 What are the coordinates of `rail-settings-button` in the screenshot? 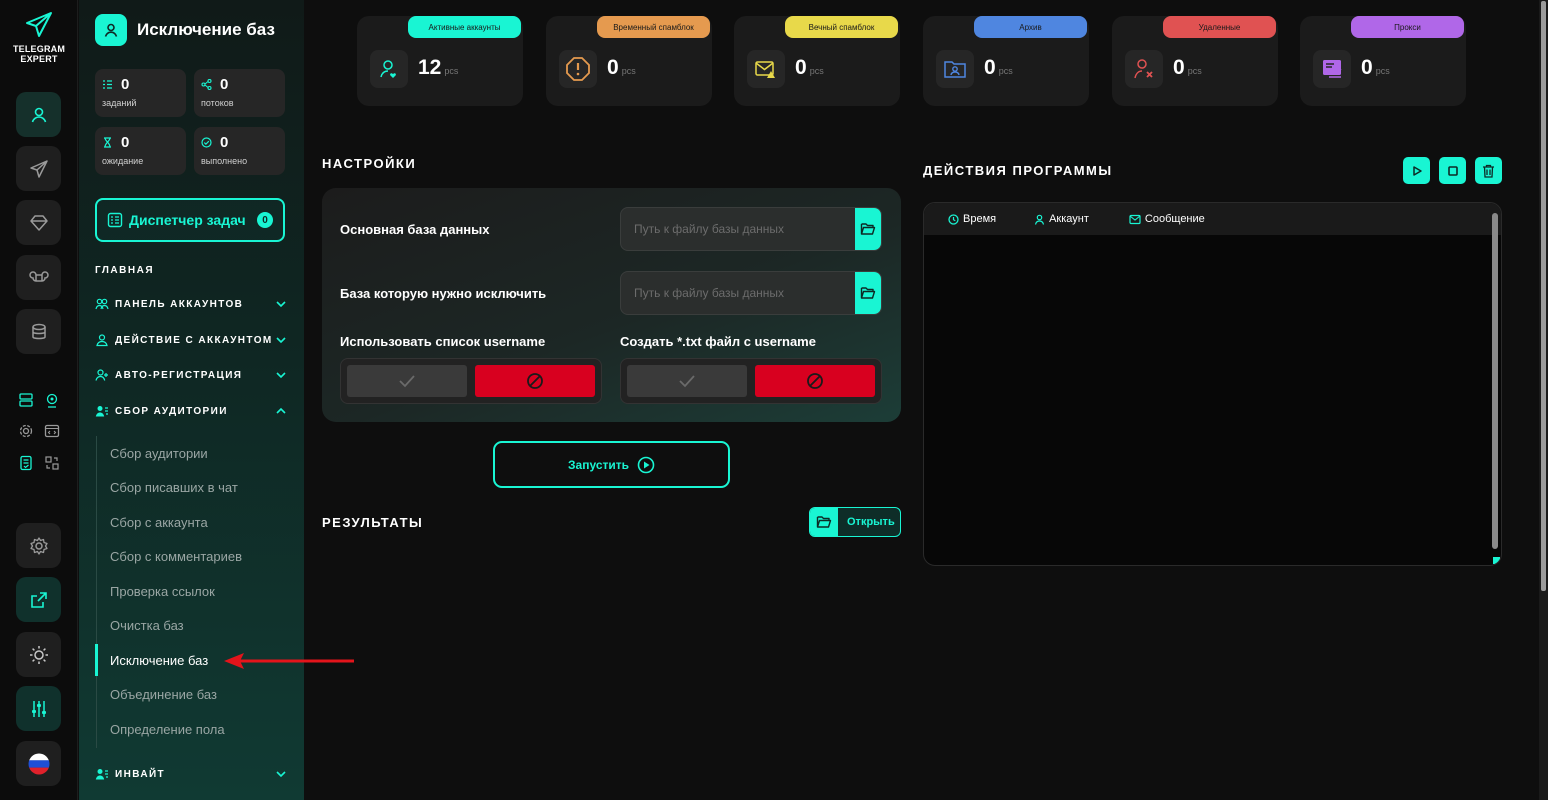 It's located at (38, 545).